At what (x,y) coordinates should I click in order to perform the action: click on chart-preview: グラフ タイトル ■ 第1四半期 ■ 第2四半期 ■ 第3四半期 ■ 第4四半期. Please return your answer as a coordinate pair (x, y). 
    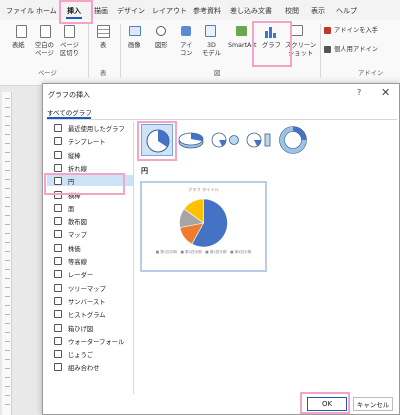
    Looking at the image, I should click on (203, 226).